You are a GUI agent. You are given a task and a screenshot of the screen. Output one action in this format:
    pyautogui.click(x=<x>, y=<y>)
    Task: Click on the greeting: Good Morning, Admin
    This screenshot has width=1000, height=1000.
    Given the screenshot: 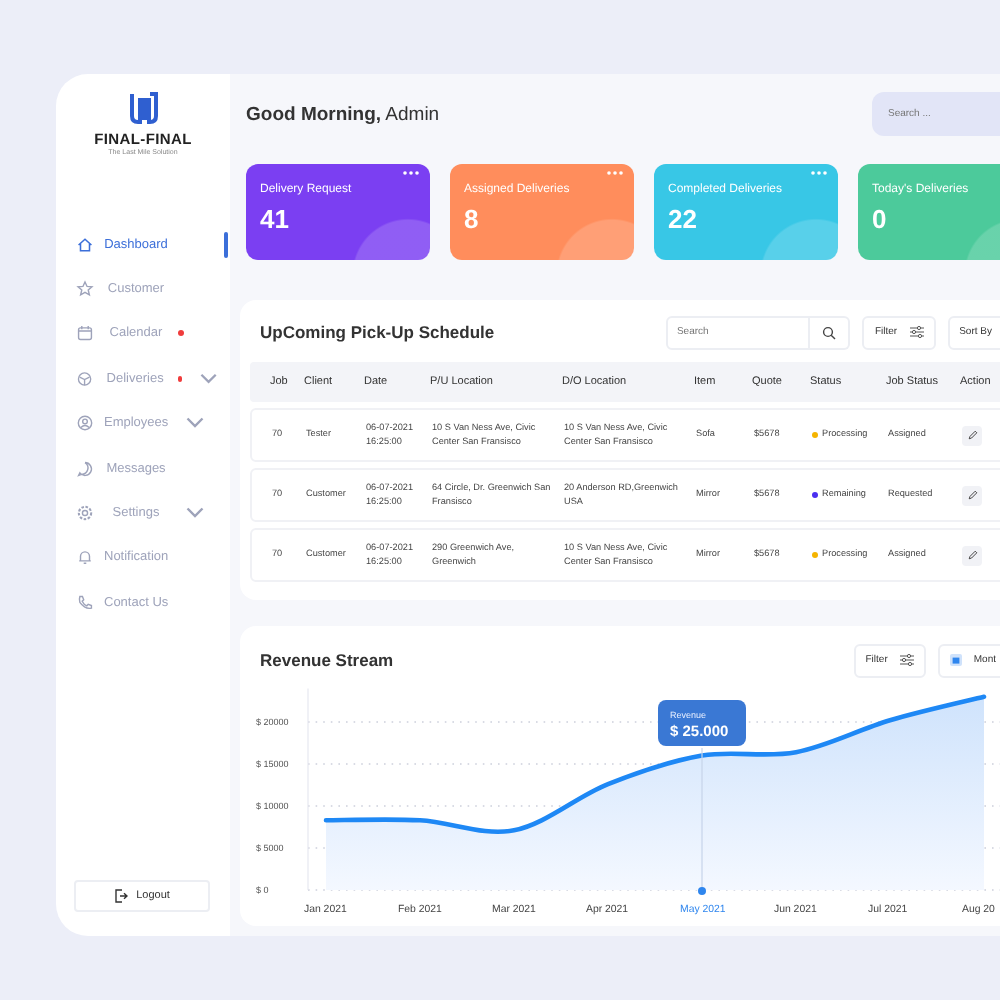 What is the action you would take?
    pyautogui.click(x=344, y=114)
    